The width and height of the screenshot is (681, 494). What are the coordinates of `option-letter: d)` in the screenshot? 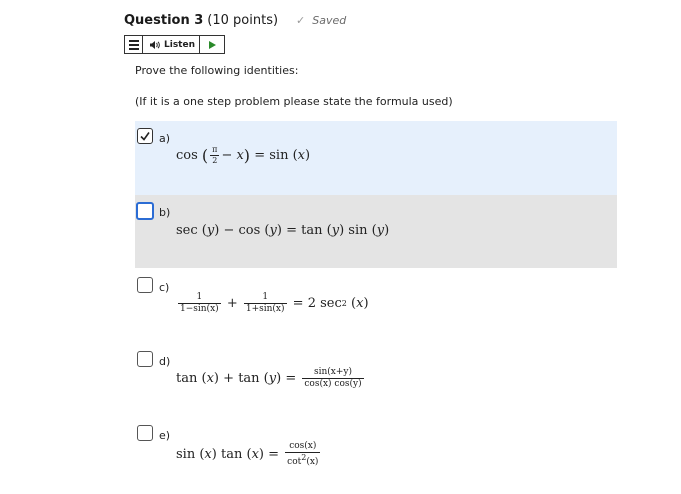 It's located at (165, 361).